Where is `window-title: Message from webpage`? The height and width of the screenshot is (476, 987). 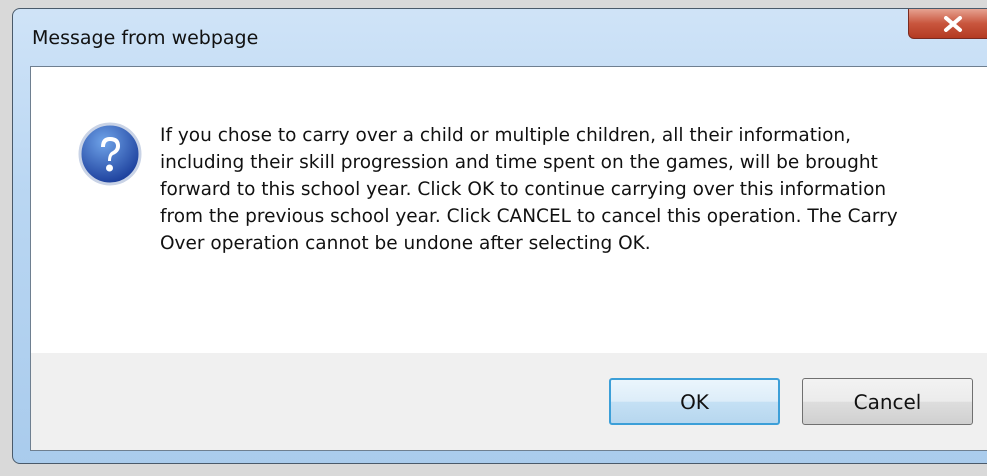 window-title: Message from webpage is located at coordinates (144, 37).